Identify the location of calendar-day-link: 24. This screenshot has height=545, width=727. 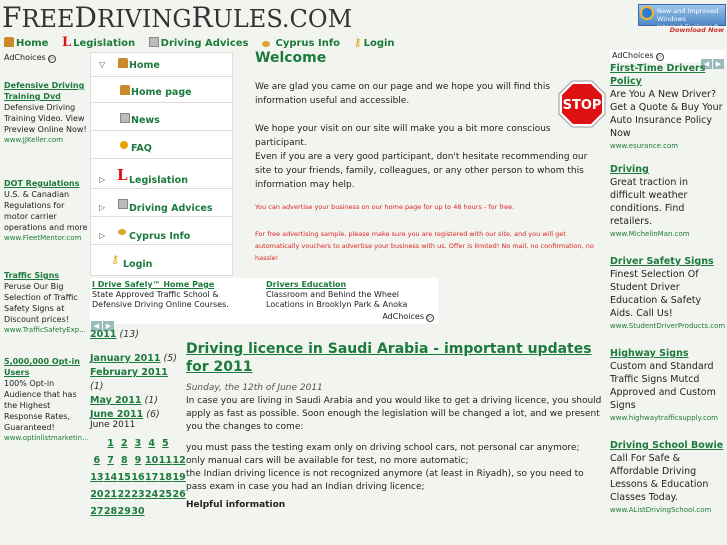
(151, 494).